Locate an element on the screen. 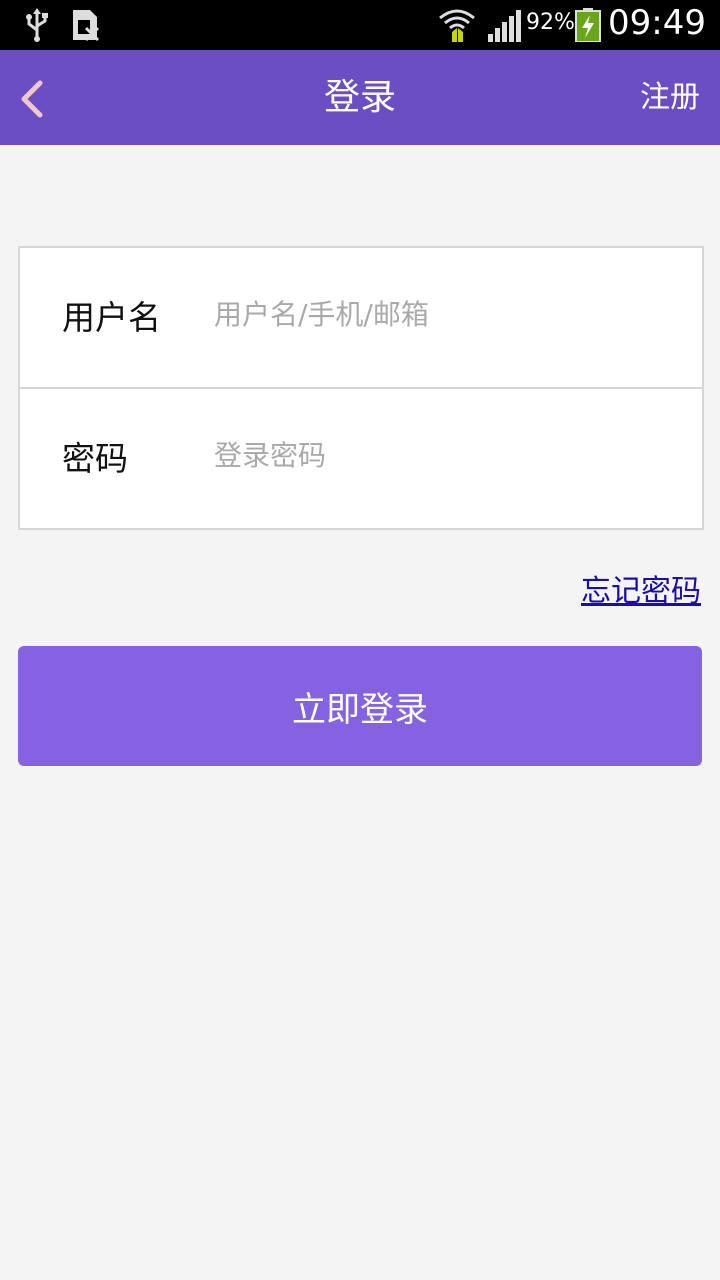 The width and height of the screenshot is (720, 1280). forgot-password-link: 忘记密码 is located at coordinates (641, 588).